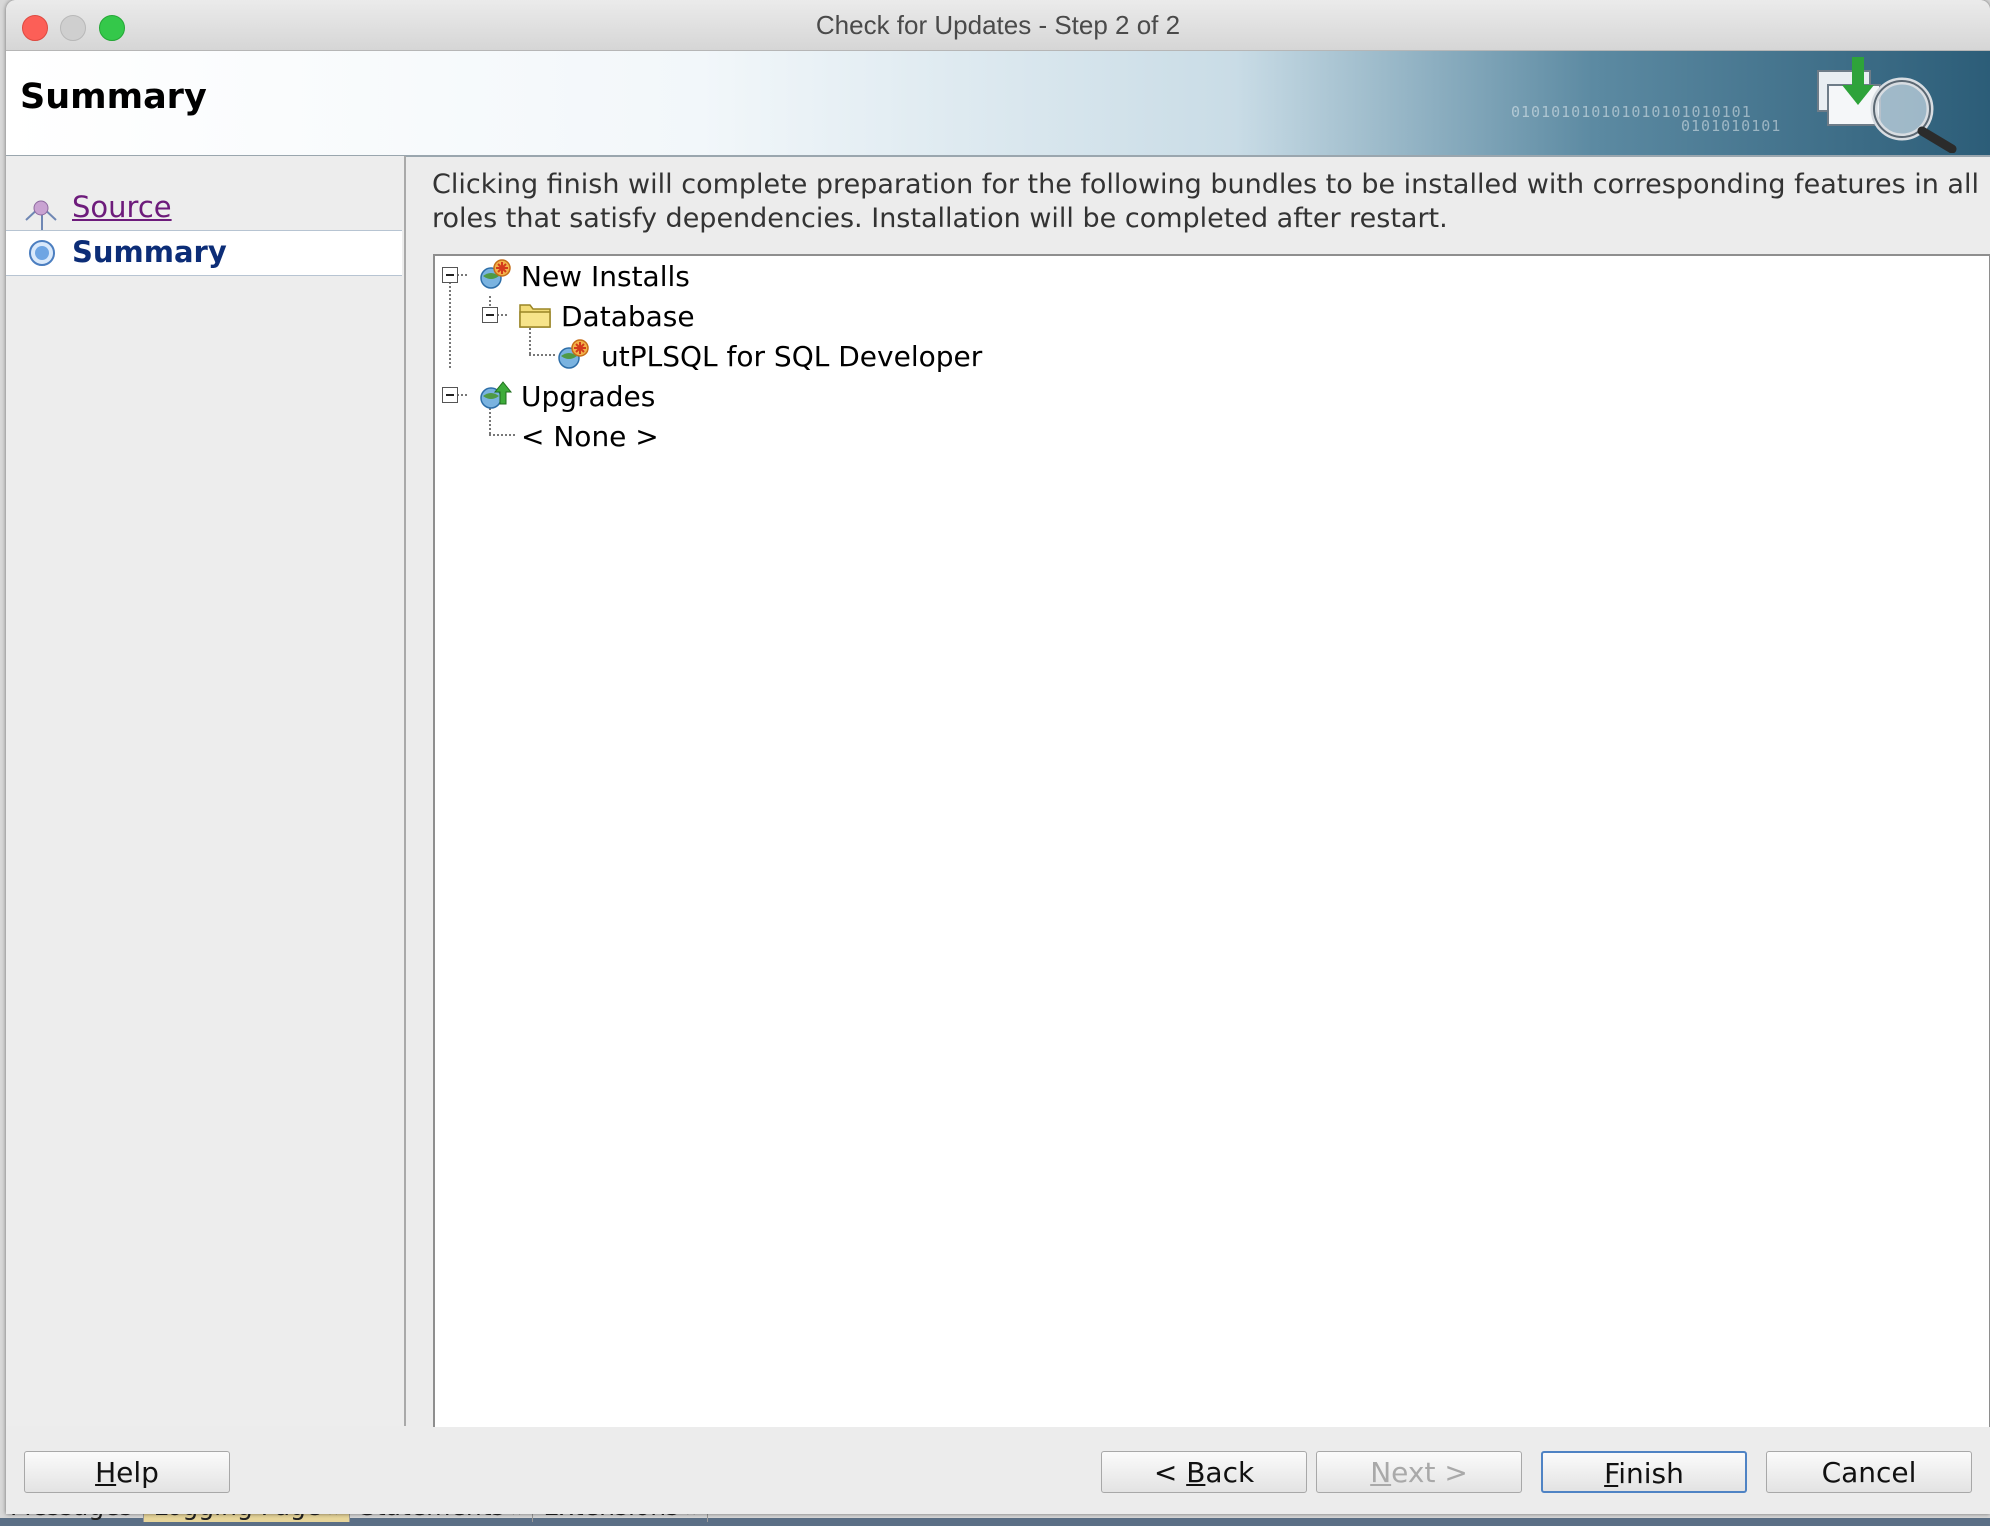  I want to click on finish-button: Finish, so click(1644, 1472).